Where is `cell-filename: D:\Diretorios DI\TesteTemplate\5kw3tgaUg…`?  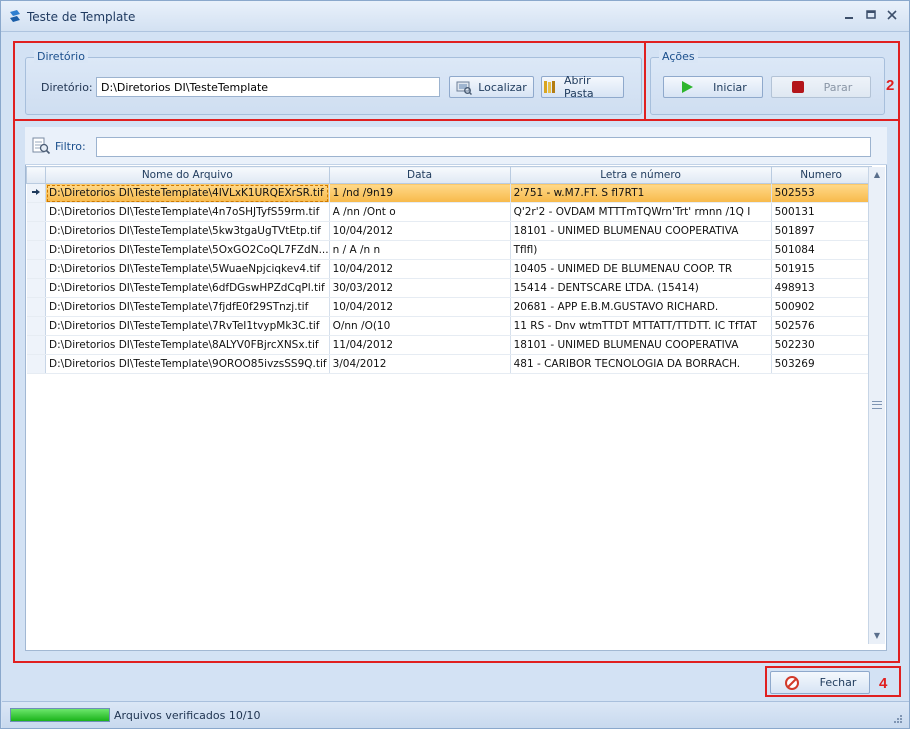 cell-filename: D:\Diretorios DI\TesteTemplate\5kw3tgaUg… is located at coordinates (187, 231).